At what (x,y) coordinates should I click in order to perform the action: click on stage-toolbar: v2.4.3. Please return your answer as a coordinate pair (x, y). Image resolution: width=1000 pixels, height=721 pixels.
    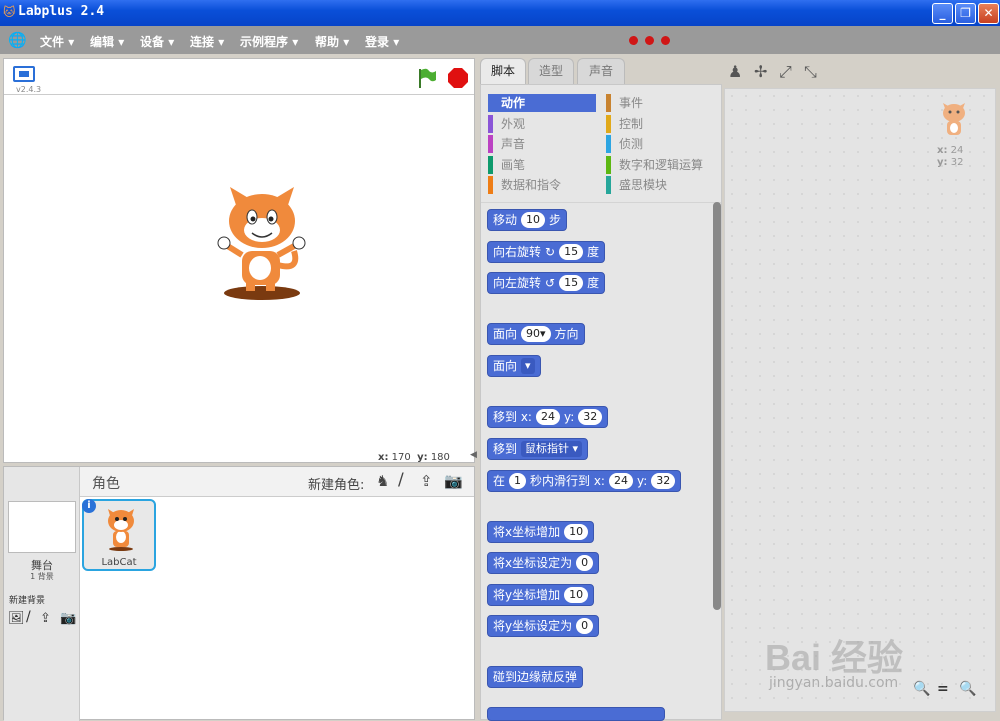
    Looking at the image, I should click on (239, 77).